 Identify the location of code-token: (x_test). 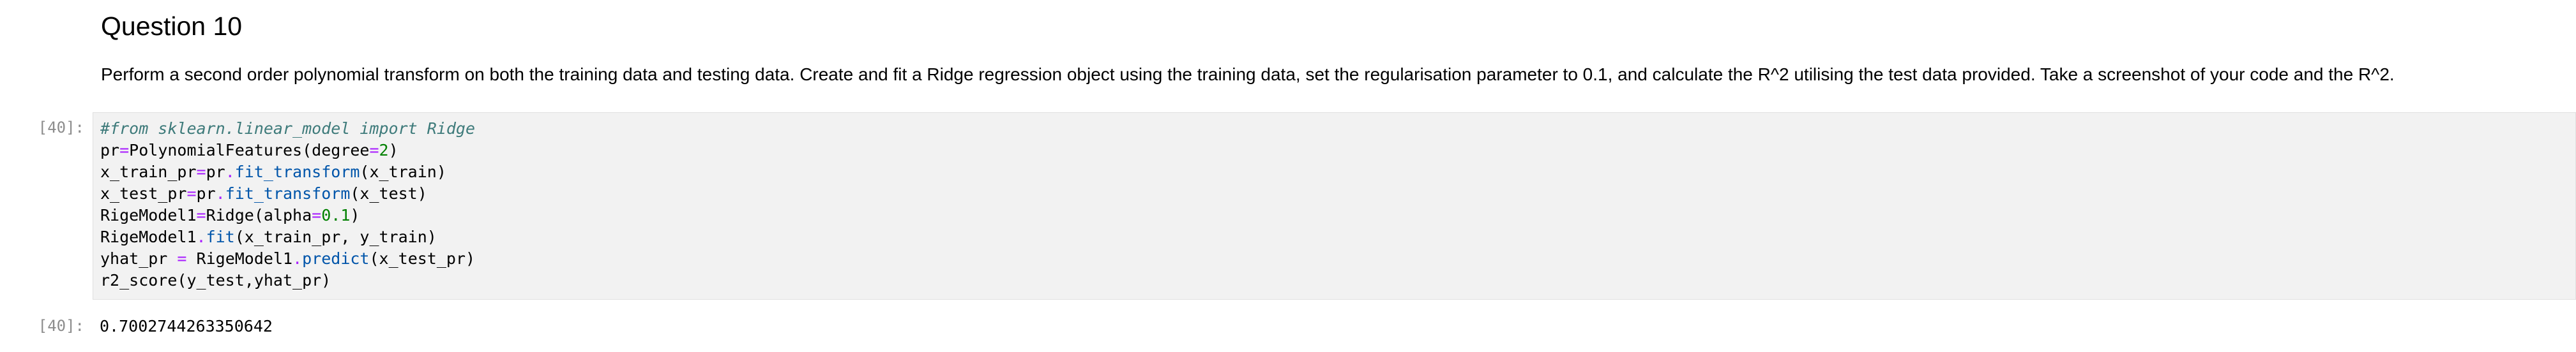
(389, 193).